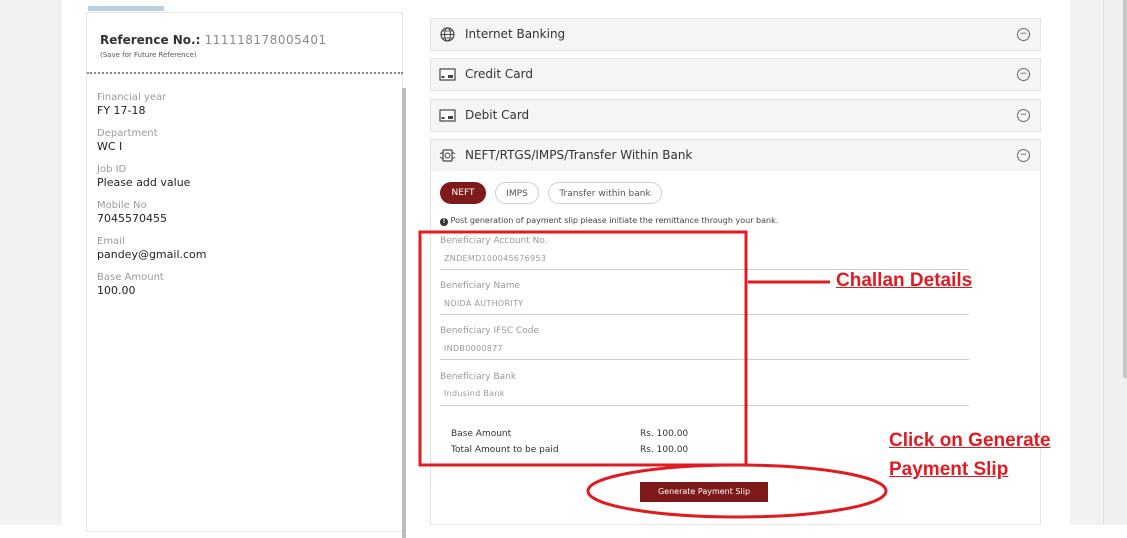  Describe the element at coordinates (904, 280) in the screenshot. I see `challan-details-annotation: Challan Details` at that location.